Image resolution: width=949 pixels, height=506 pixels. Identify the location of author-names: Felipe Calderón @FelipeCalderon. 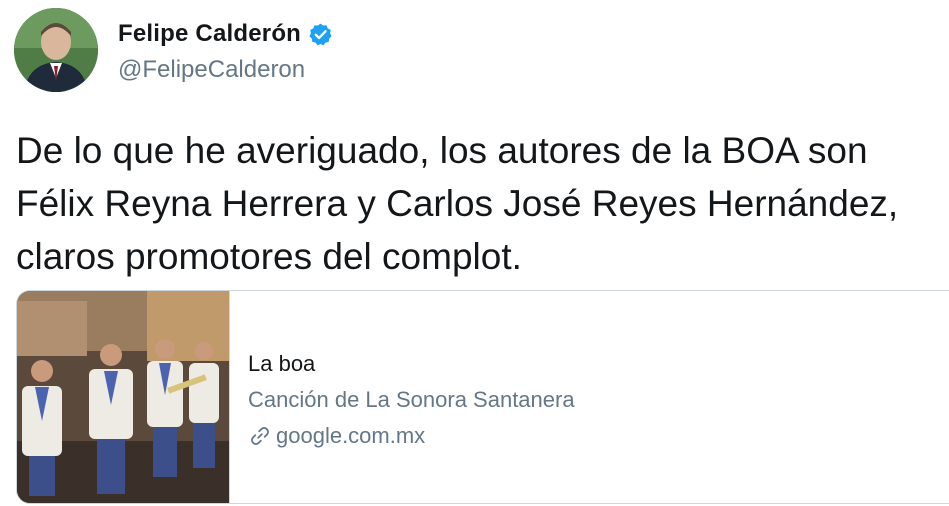
(225, 52).